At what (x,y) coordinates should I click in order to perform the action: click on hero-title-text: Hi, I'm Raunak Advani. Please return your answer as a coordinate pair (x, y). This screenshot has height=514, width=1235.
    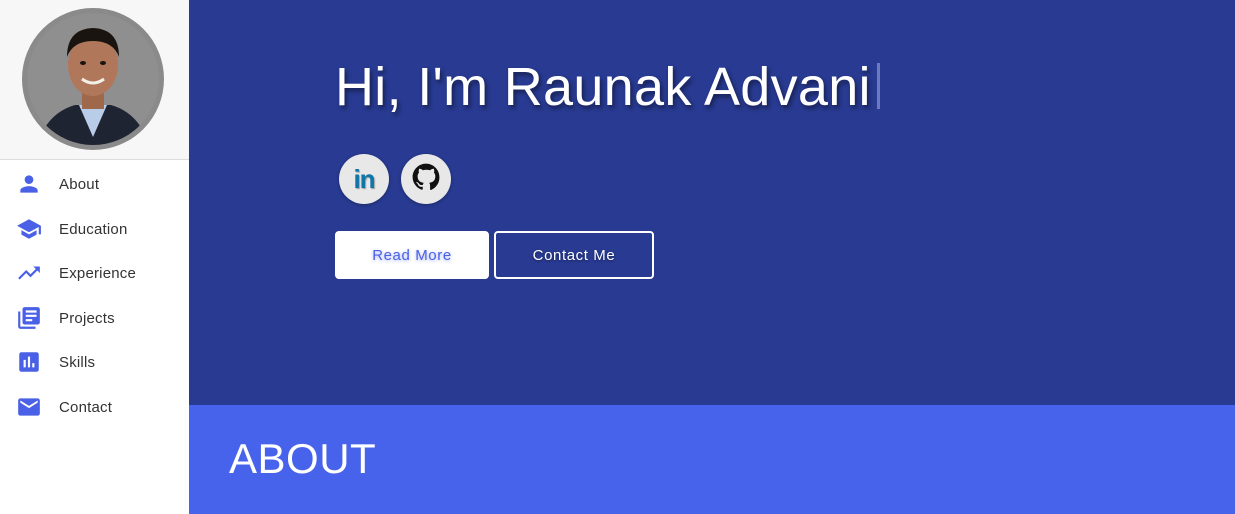
    Looking at the image, I should click on (603, 87).